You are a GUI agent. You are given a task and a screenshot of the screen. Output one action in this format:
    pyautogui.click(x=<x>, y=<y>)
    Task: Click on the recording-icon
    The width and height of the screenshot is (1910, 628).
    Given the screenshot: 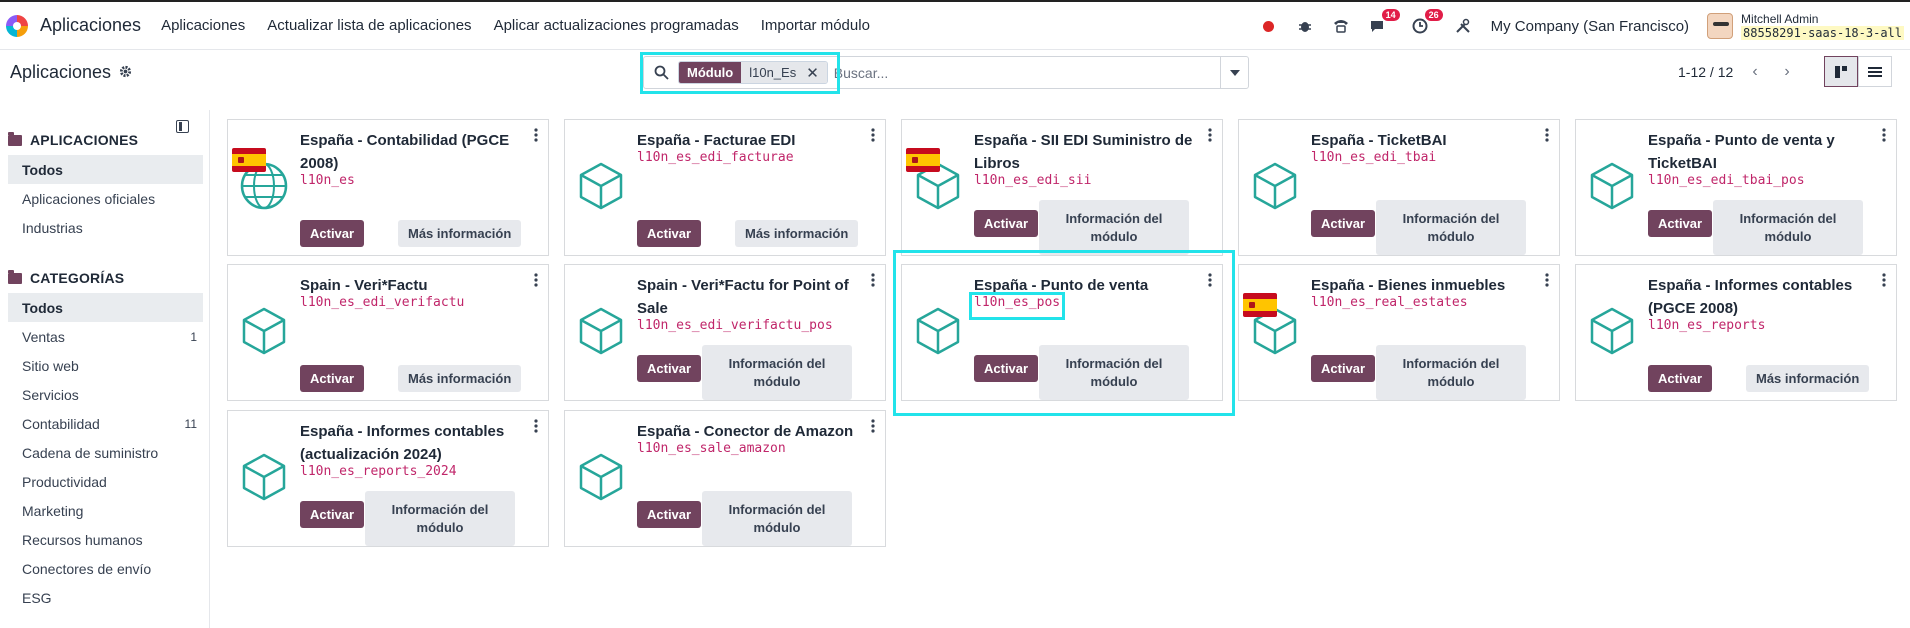 What is the action you would take?
    pyautogui.click(x=1269, y=26)
    